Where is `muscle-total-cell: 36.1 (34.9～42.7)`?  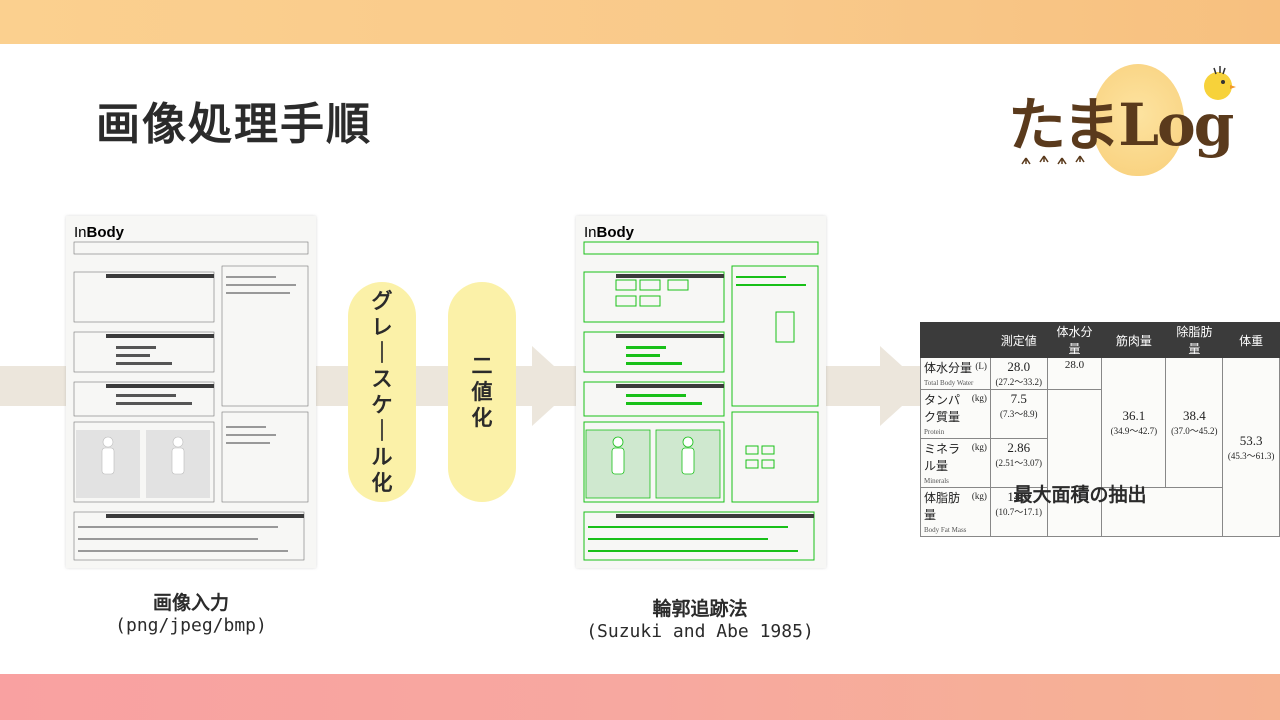 muscle-total-cell: 36.1 (34.9～42.7) is located at coordinates (1134, 422).